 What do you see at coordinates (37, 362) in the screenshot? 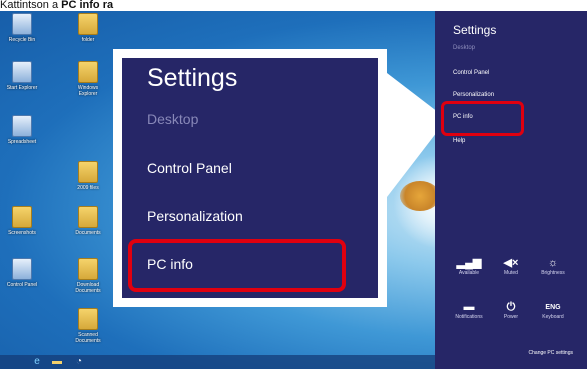
I see `internet-explorer-icon: e` at bounding box center [37, 362].